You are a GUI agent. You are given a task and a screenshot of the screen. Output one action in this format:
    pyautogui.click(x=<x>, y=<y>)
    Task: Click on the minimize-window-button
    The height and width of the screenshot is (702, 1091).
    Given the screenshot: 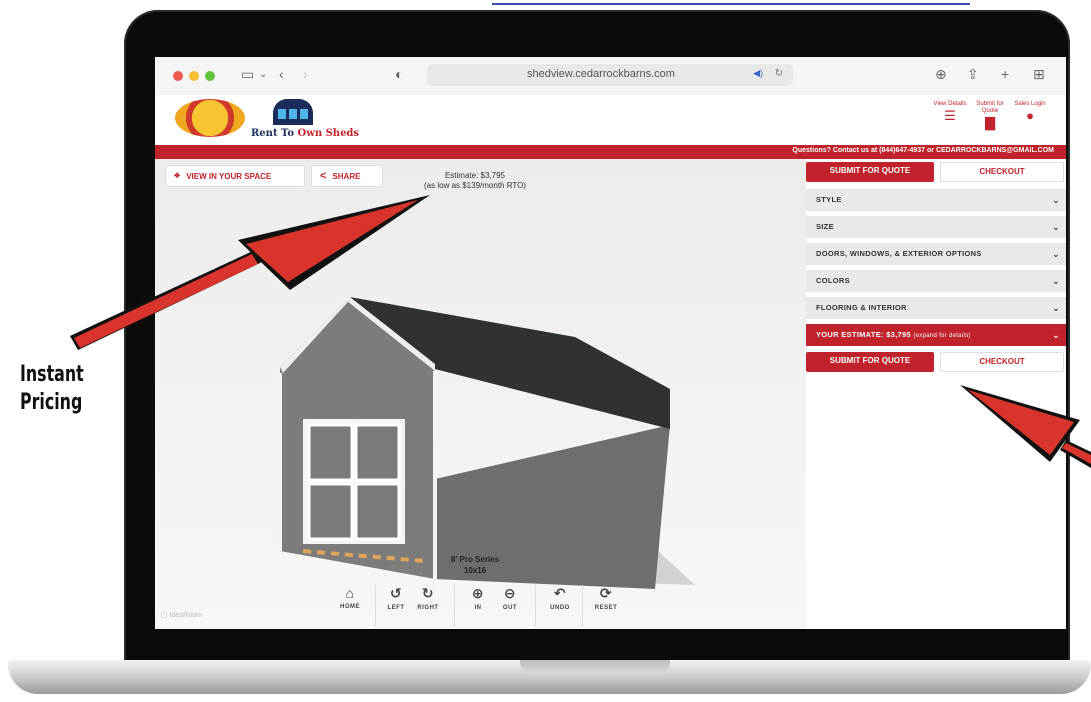 What is the action you would take?
    pyautogui.click(x=194, y=76)
    